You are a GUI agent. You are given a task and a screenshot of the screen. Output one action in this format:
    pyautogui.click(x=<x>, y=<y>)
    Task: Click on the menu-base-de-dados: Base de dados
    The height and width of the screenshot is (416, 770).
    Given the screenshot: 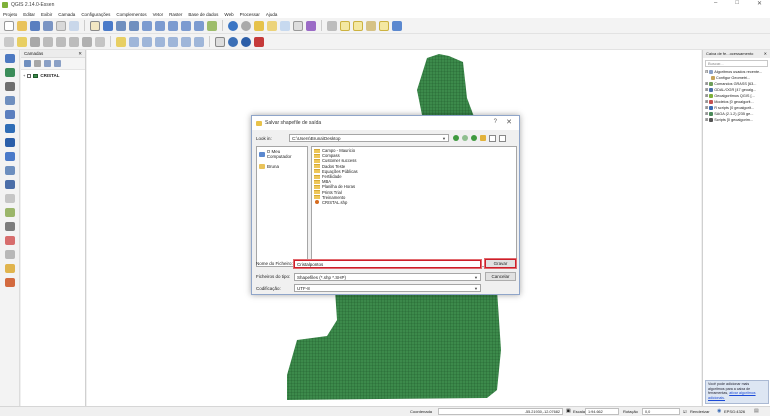 What is the action you would take?
    pyautogui.click(x=203, y=14)
    